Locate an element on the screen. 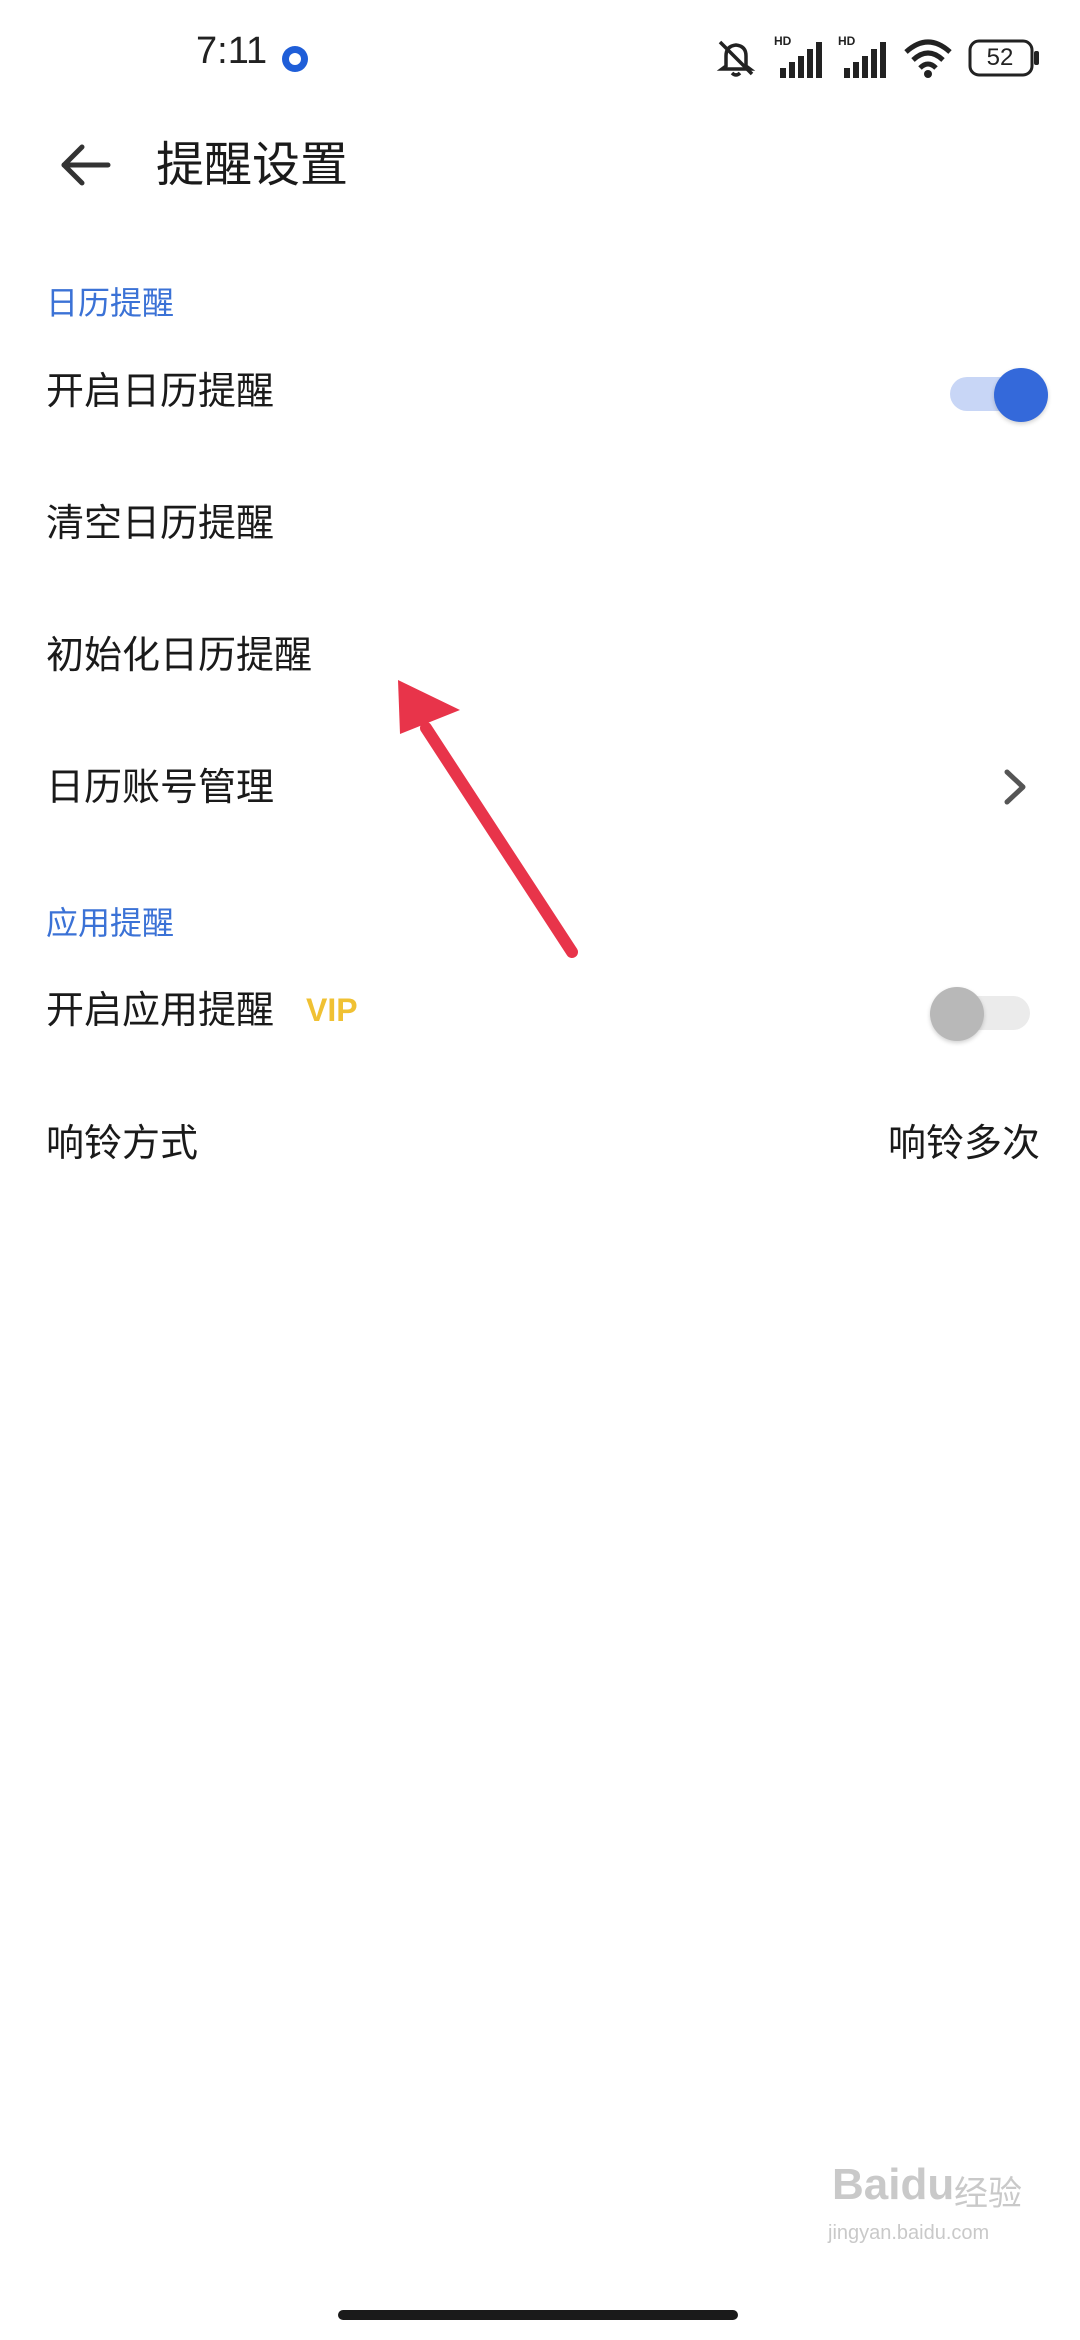 The height and width of the screenshot is (2340, 1080). row-initialize-calendar-reminders: 初始化日历提醒 is located at coordinates (540, 655).